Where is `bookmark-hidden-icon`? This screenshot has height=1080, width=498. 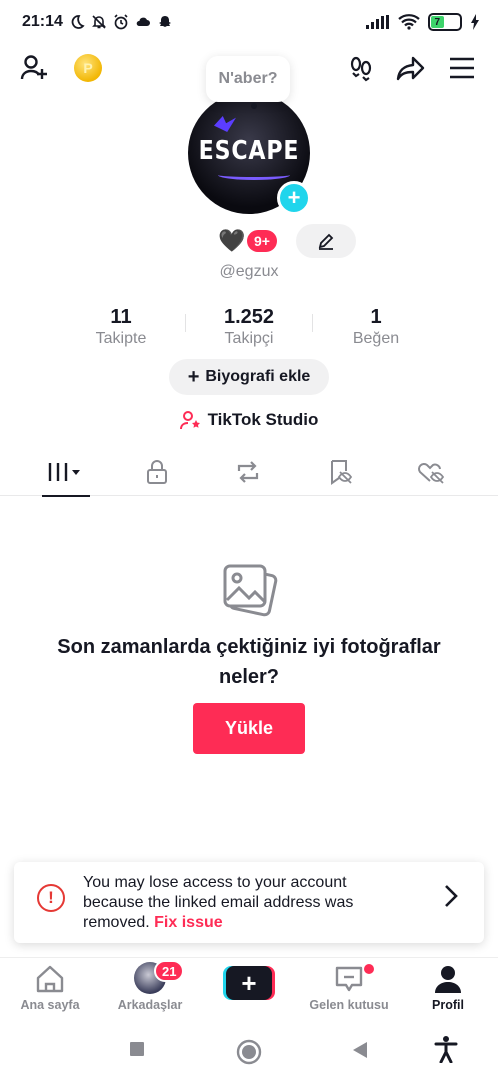 bookmark-hidden-icon is located at coordinates (342, 472).